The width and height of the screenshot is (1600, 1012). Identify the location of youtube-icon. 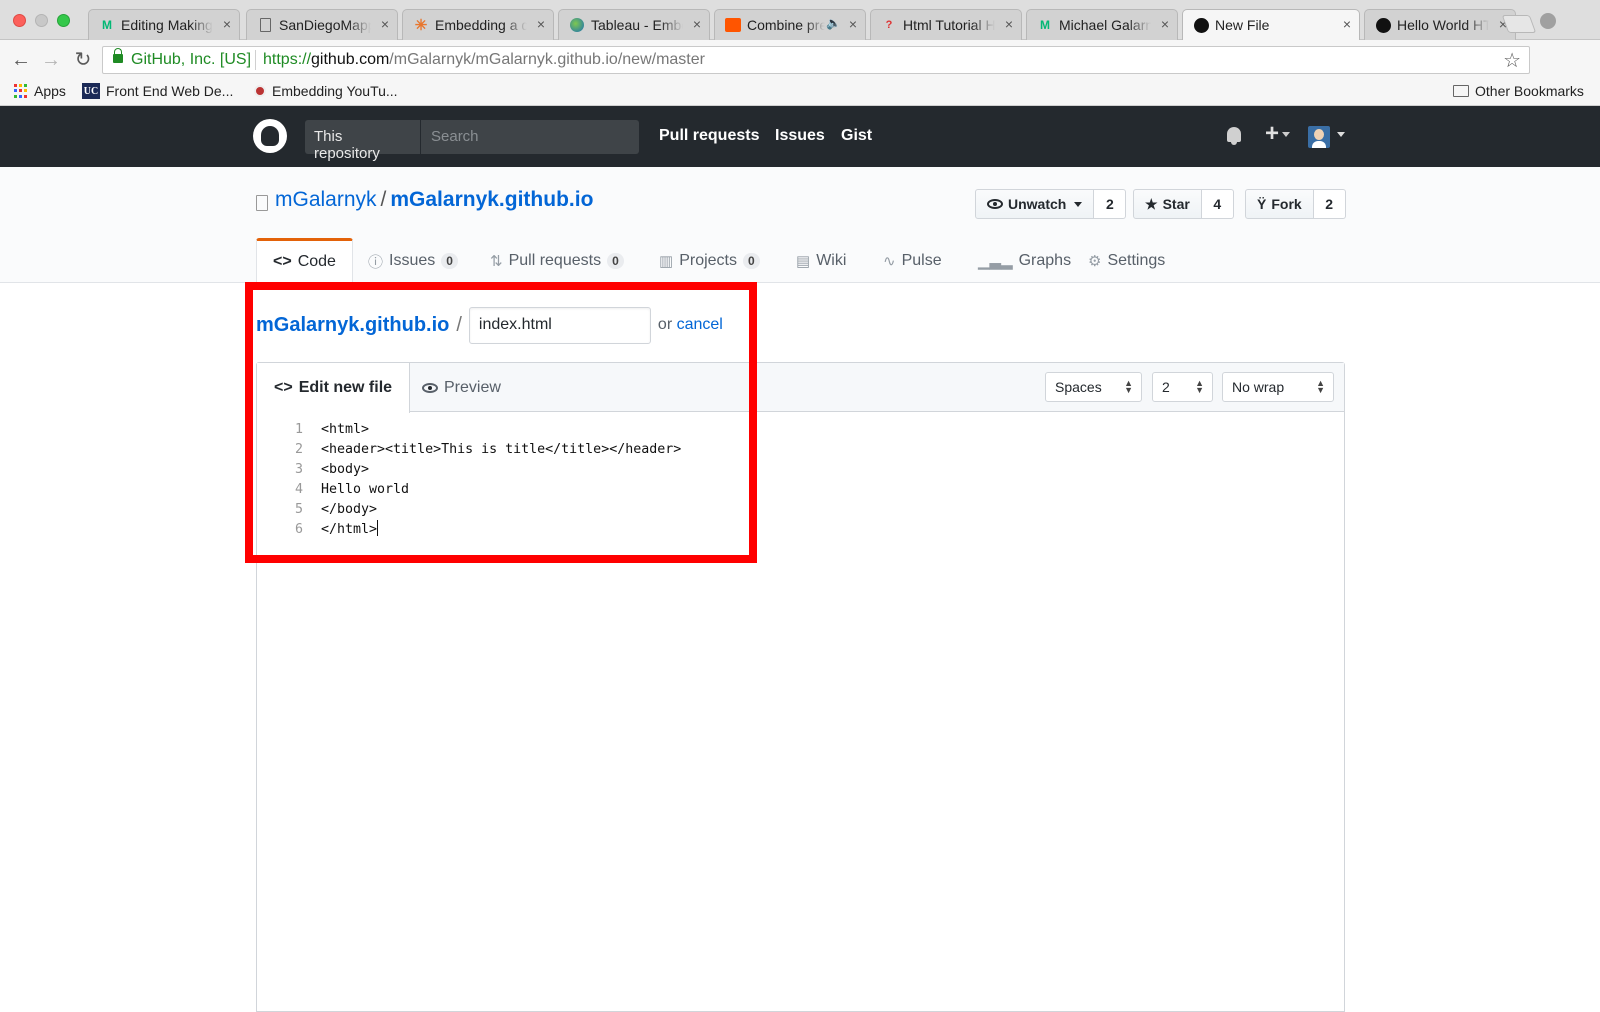
(260, 91).